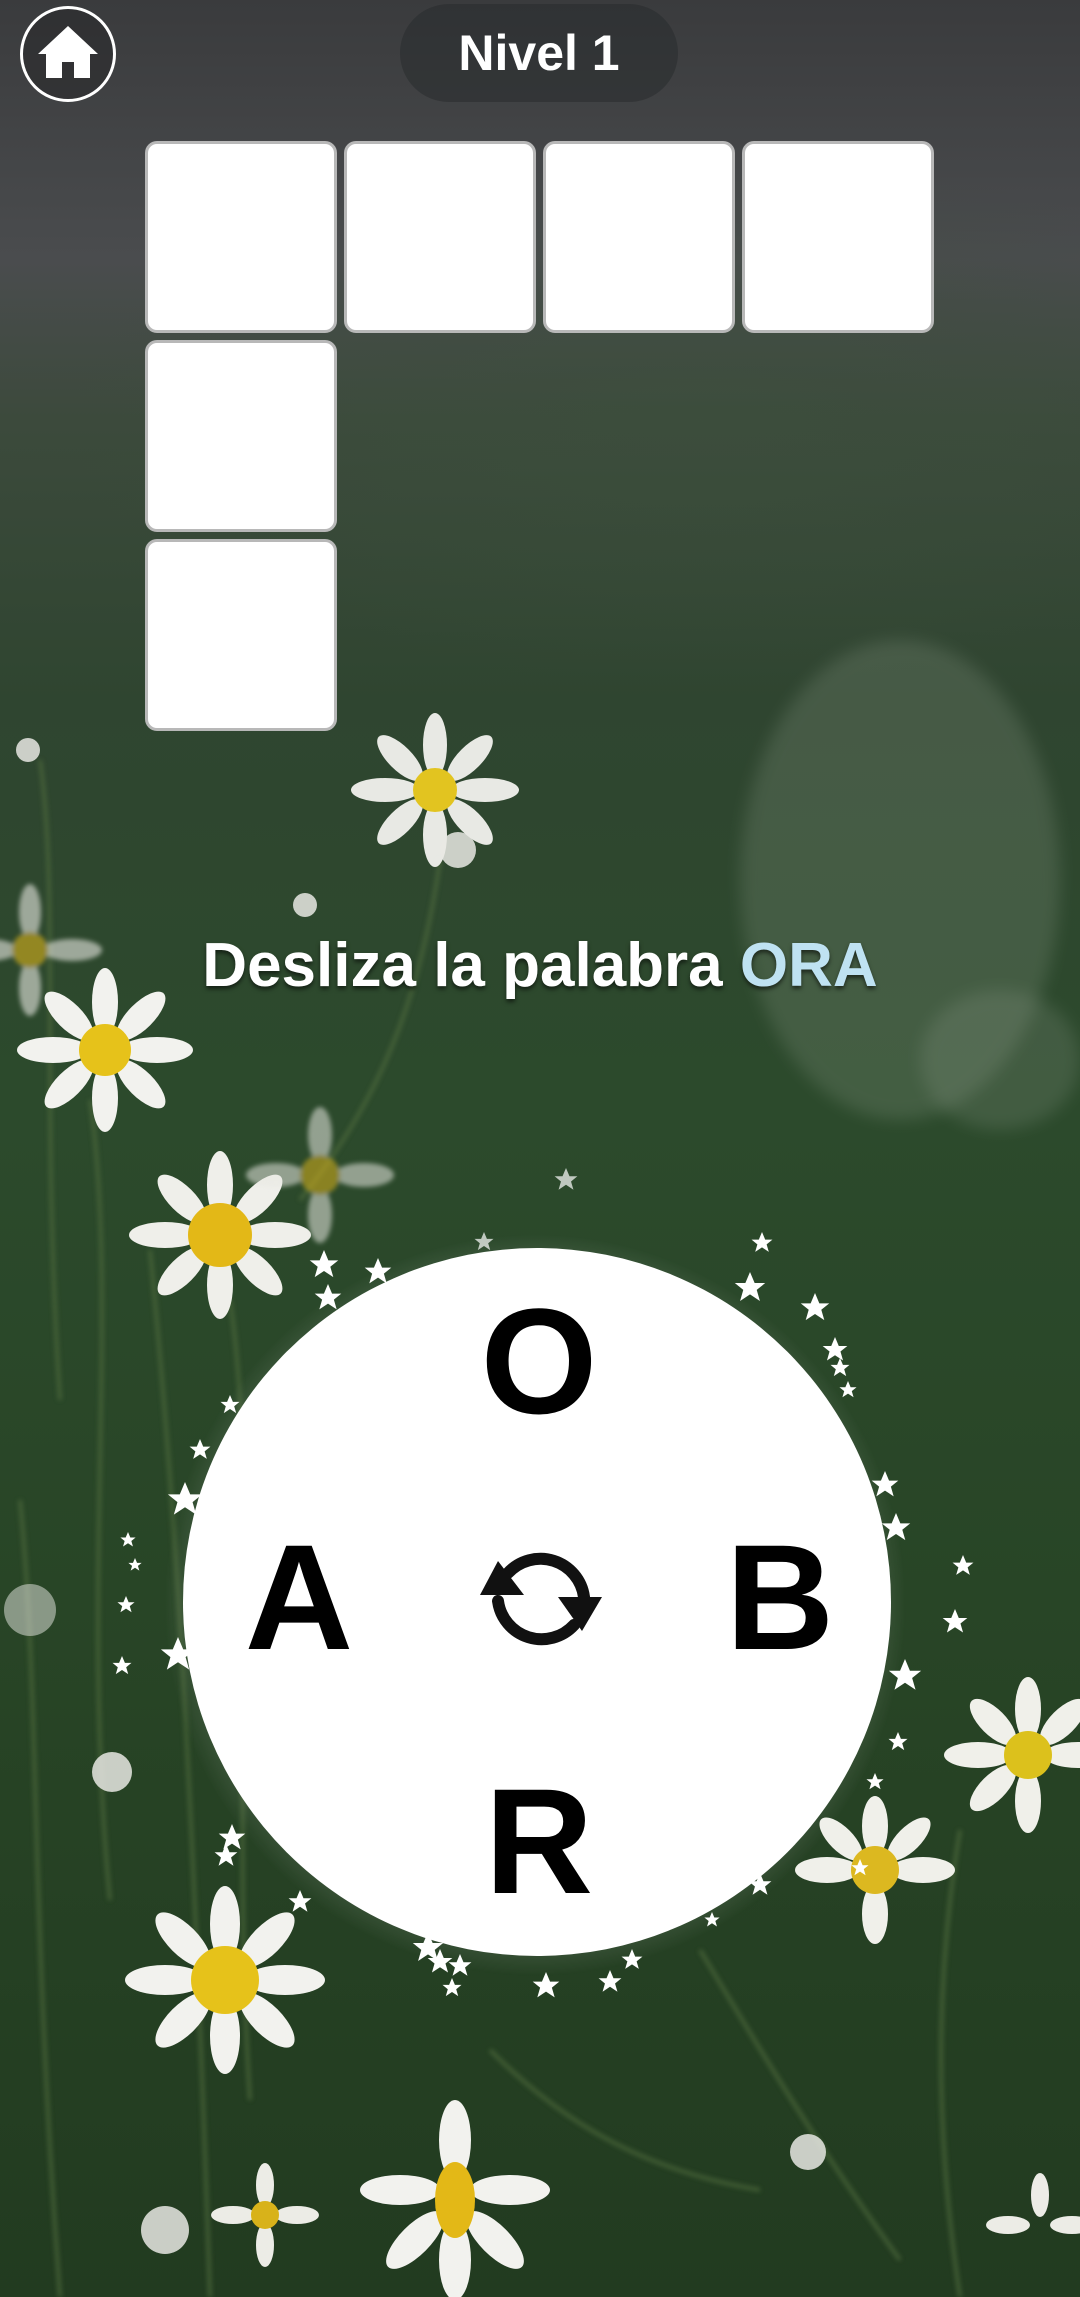 This screenshot has height=2297, width=1080. What do you see at coordinates (808, 965) in the screenshot?
I see `hint-word: ORA` at bounding box center [808, 965].